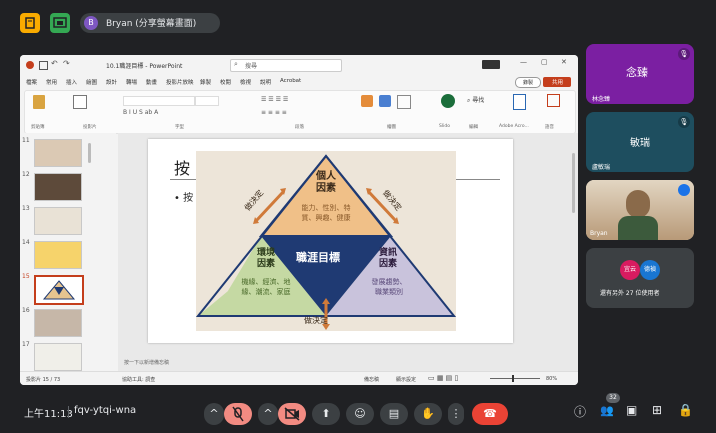 The image size is (716, 433). What do you see at coordinates (38, 127) in the screenshot?
I see `ribbon-group-clipboard: 剪貼簿` at bounding box center [38, 127].